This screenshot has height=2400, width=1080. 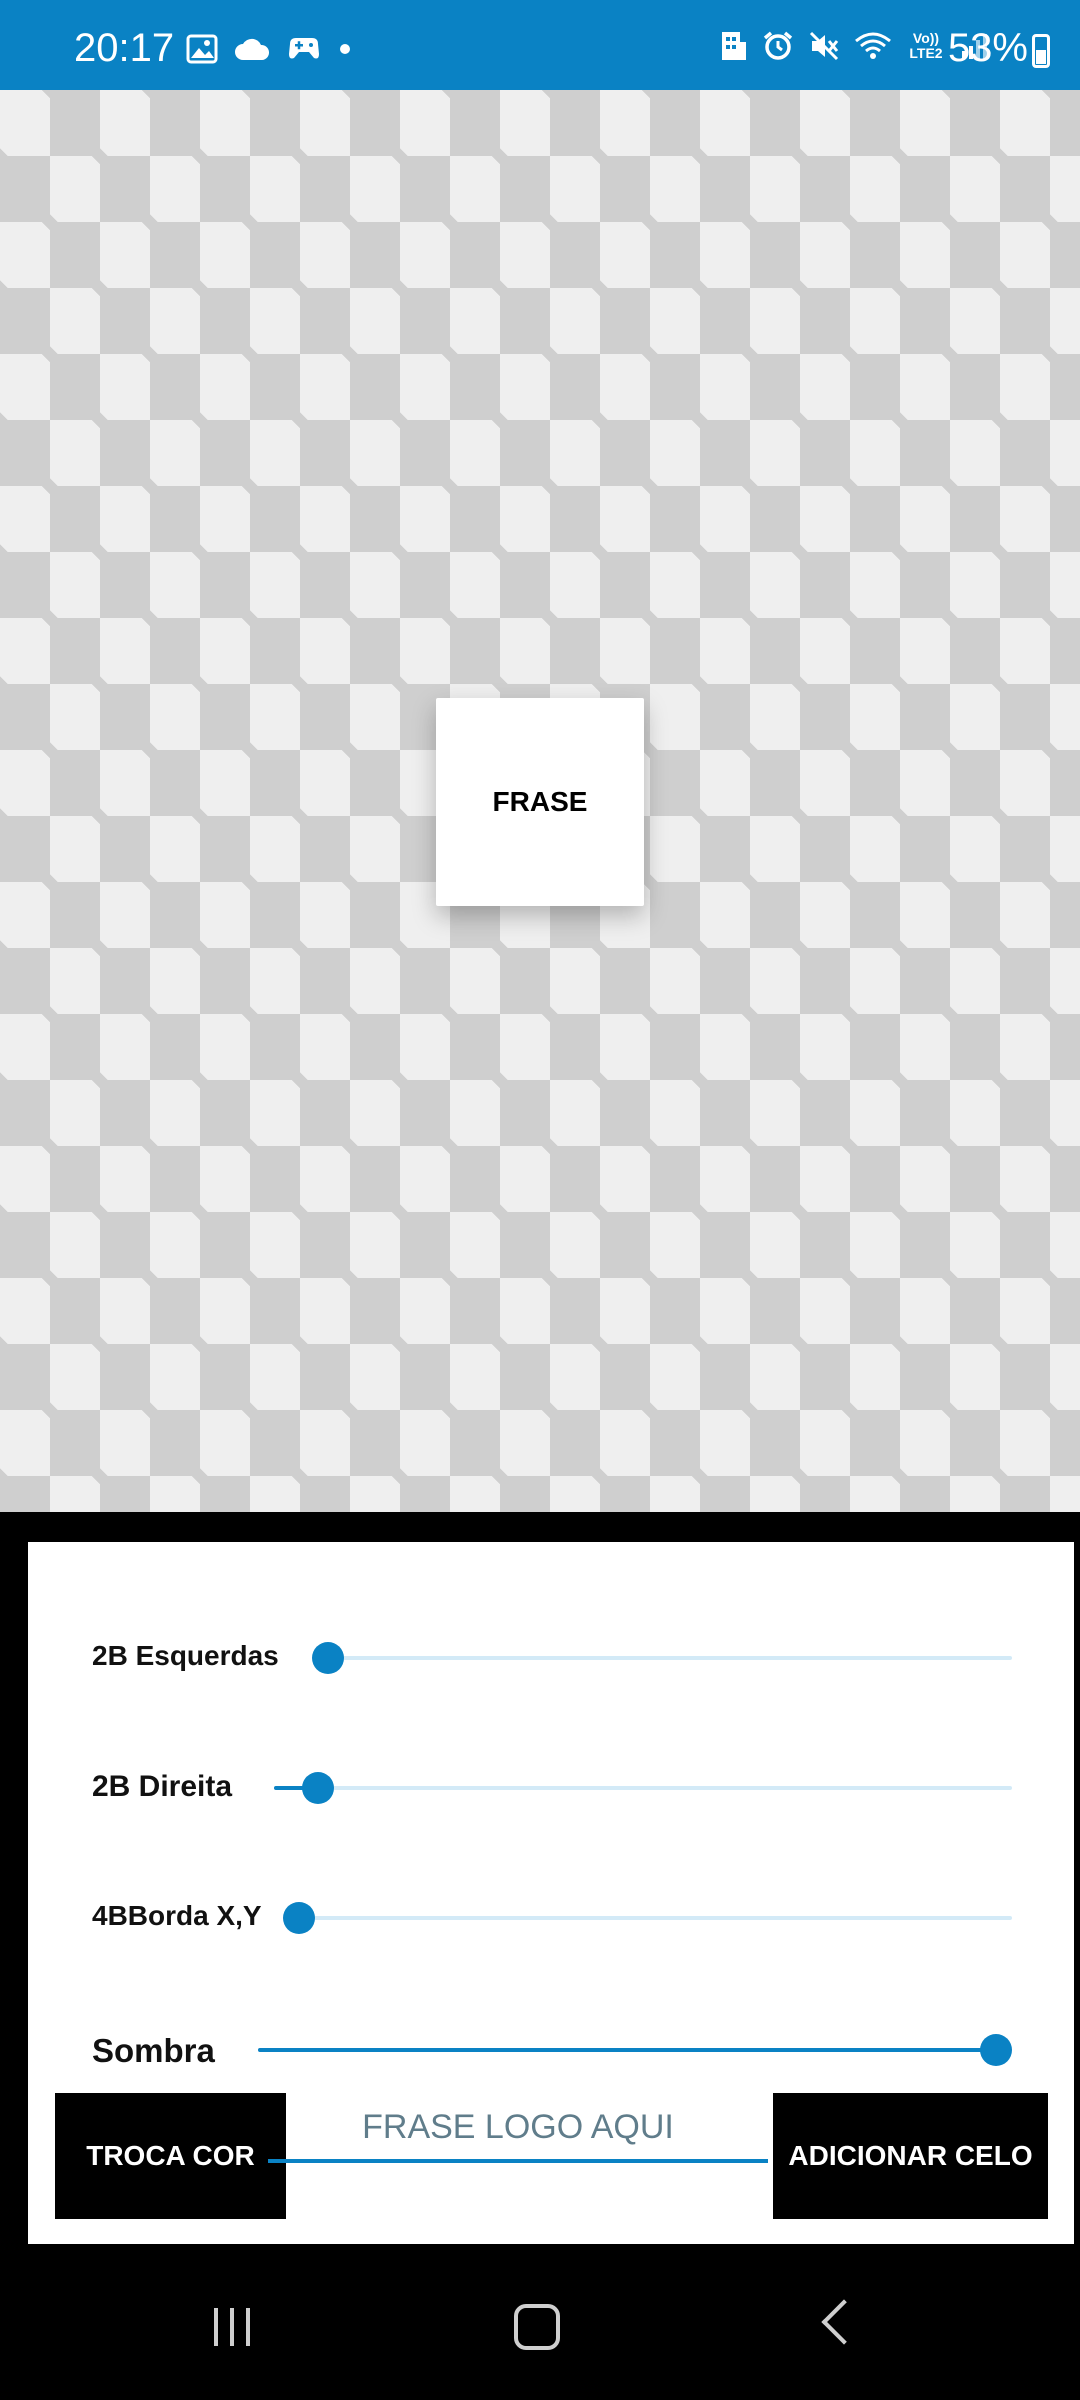 I want to click on status-bar: 20:17 Vo)) LTE2 53%, so click(x=540, y=45).